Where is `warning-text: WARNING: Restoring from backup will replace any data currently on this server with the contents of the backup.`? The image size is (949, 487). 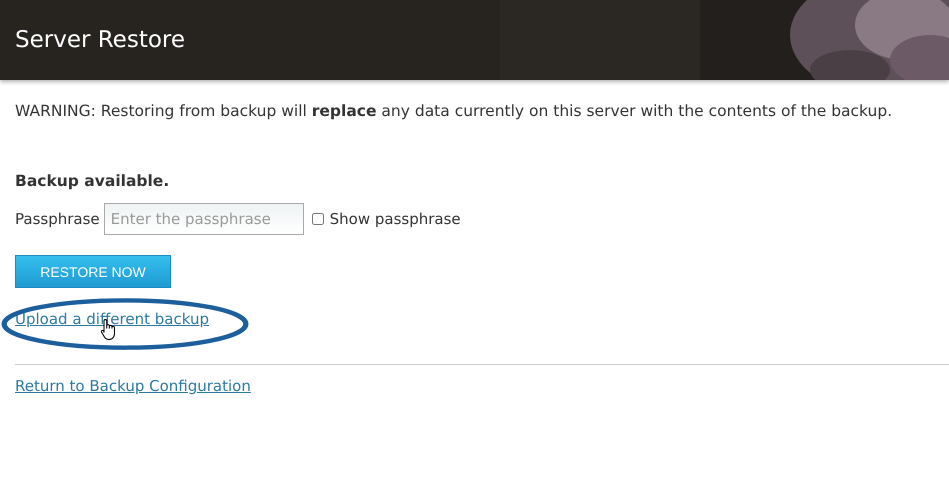
warning-text: WARNING: Restoring from backup will replace any data currently on this server with the contents of the backup. is located at coordinates (454, 111).